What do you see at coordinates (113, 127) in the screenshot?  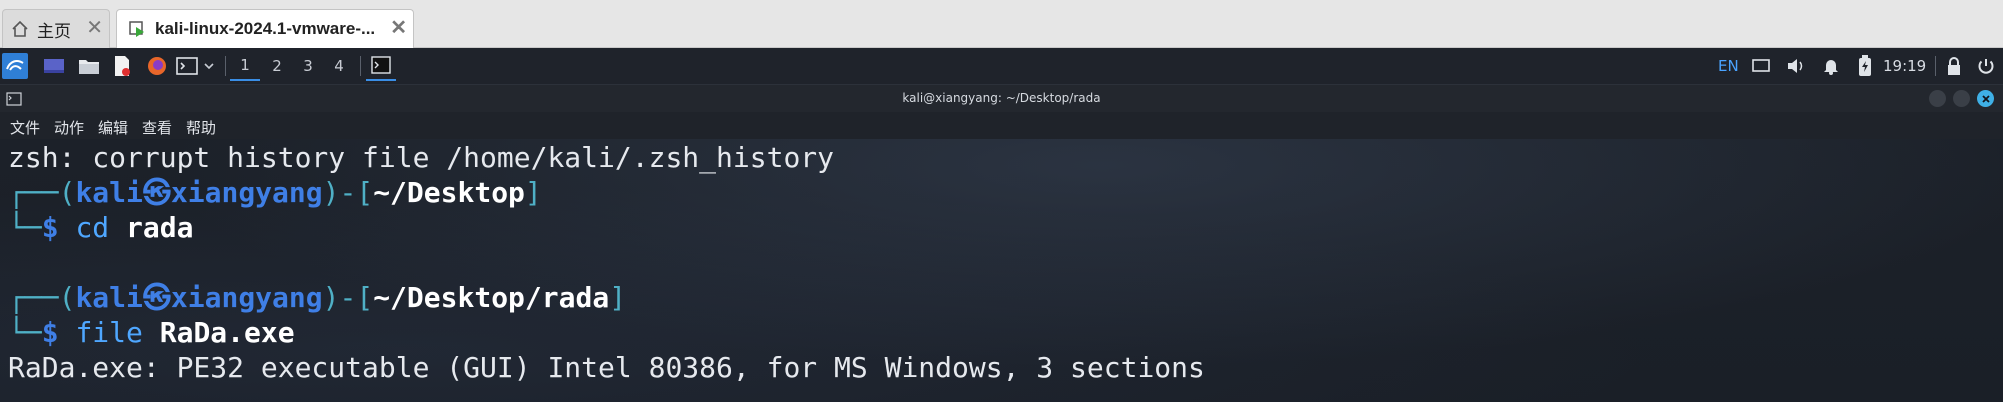 I see `menu-edit: 编辑` at bounding box center [113, 127].